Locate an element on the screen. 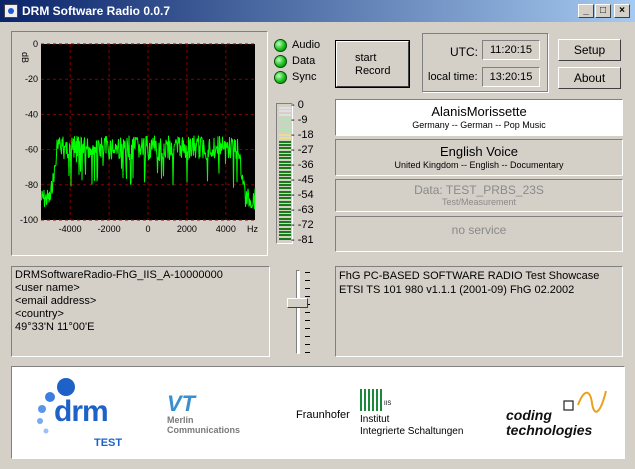 This screenshot has height=469, width=635. iis-chip-icon is located at coordinates (371, 400).